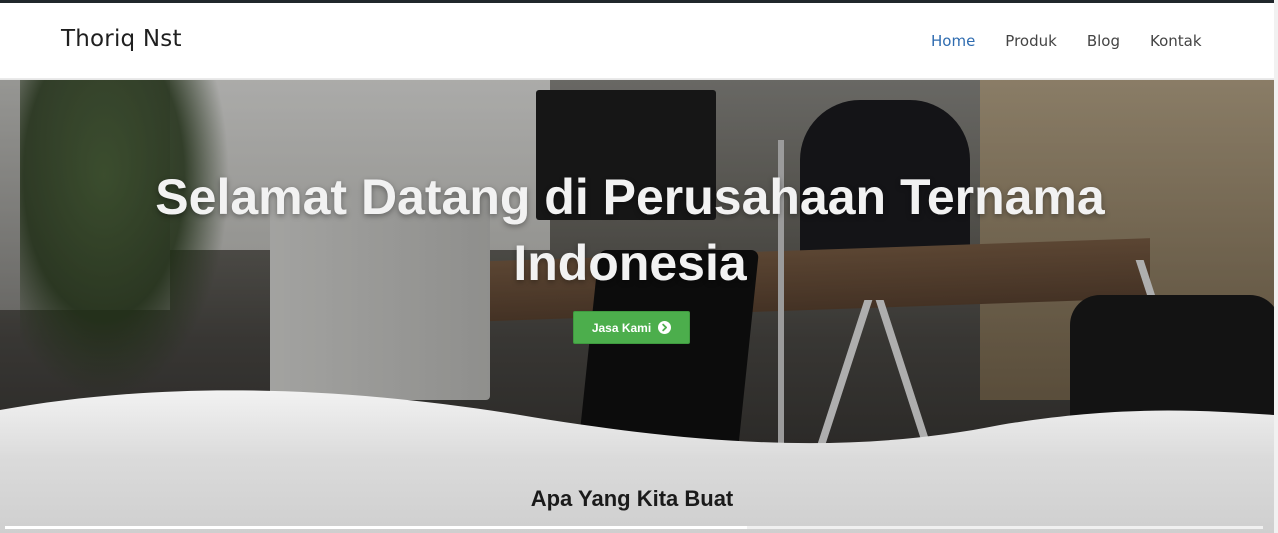 The height and width of the screenshot is (533, 1278). Describe the element at coordinates (665, 327) in the screenshot. I see `circle-chevron-right-icon` at that location.